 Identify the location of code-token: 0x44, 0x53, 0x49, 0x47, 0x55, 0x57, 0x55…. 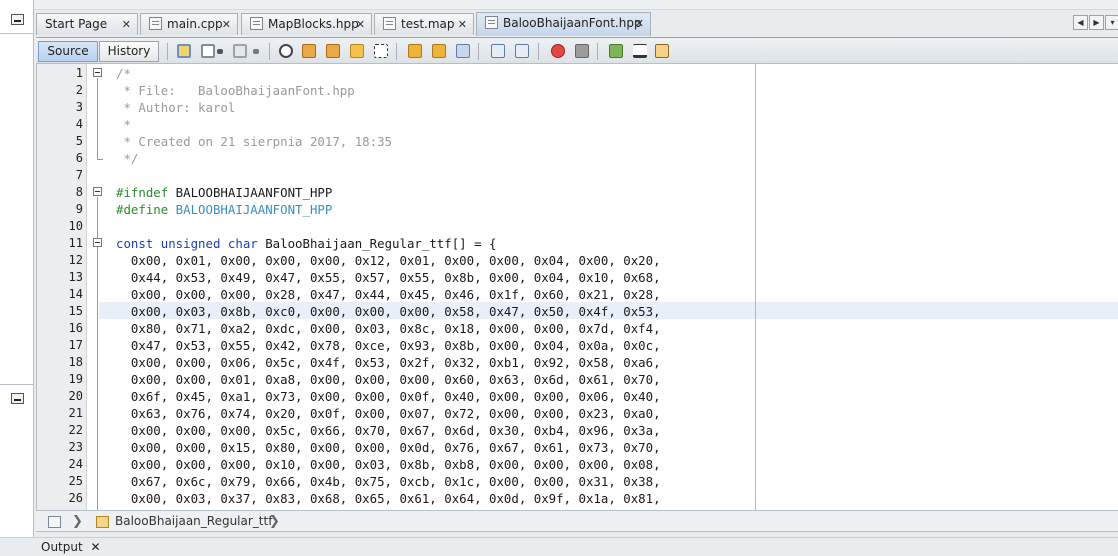
(388, 277).